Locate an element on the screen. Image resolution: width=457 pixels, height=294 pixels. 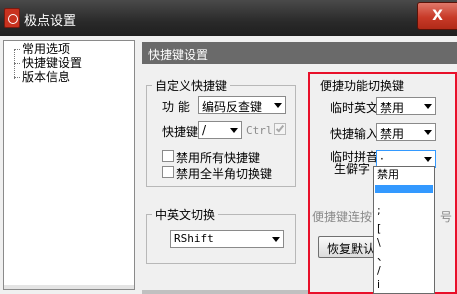
cn-en-switch-value: RShift is located at coordinates (194, 238).